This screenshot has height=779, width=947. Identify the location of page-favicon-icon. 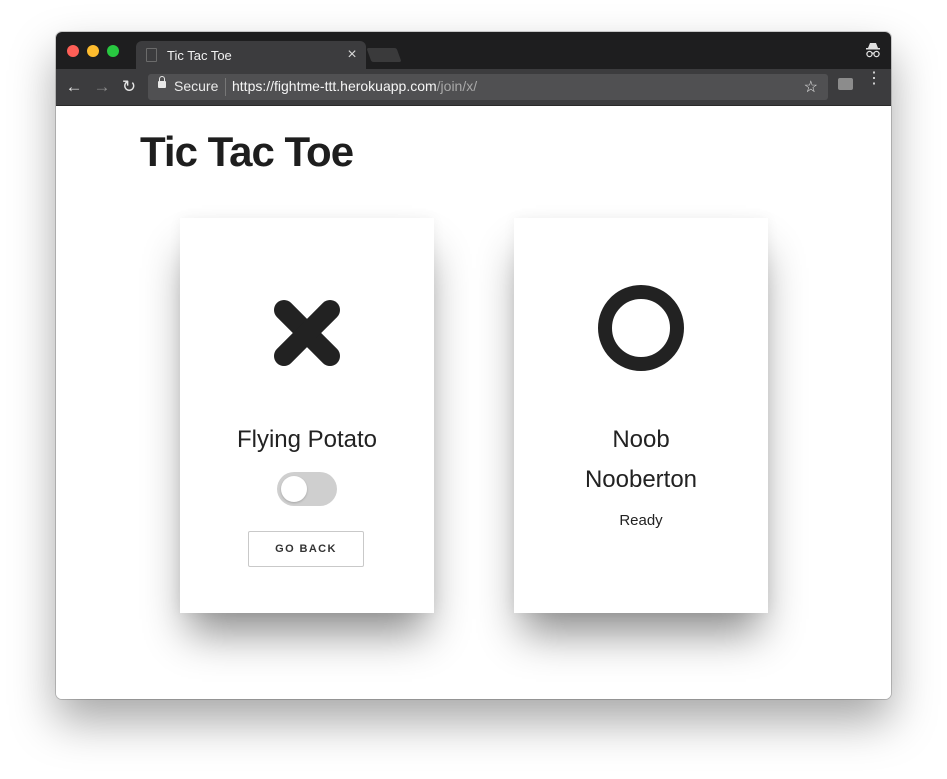
(151, 55).